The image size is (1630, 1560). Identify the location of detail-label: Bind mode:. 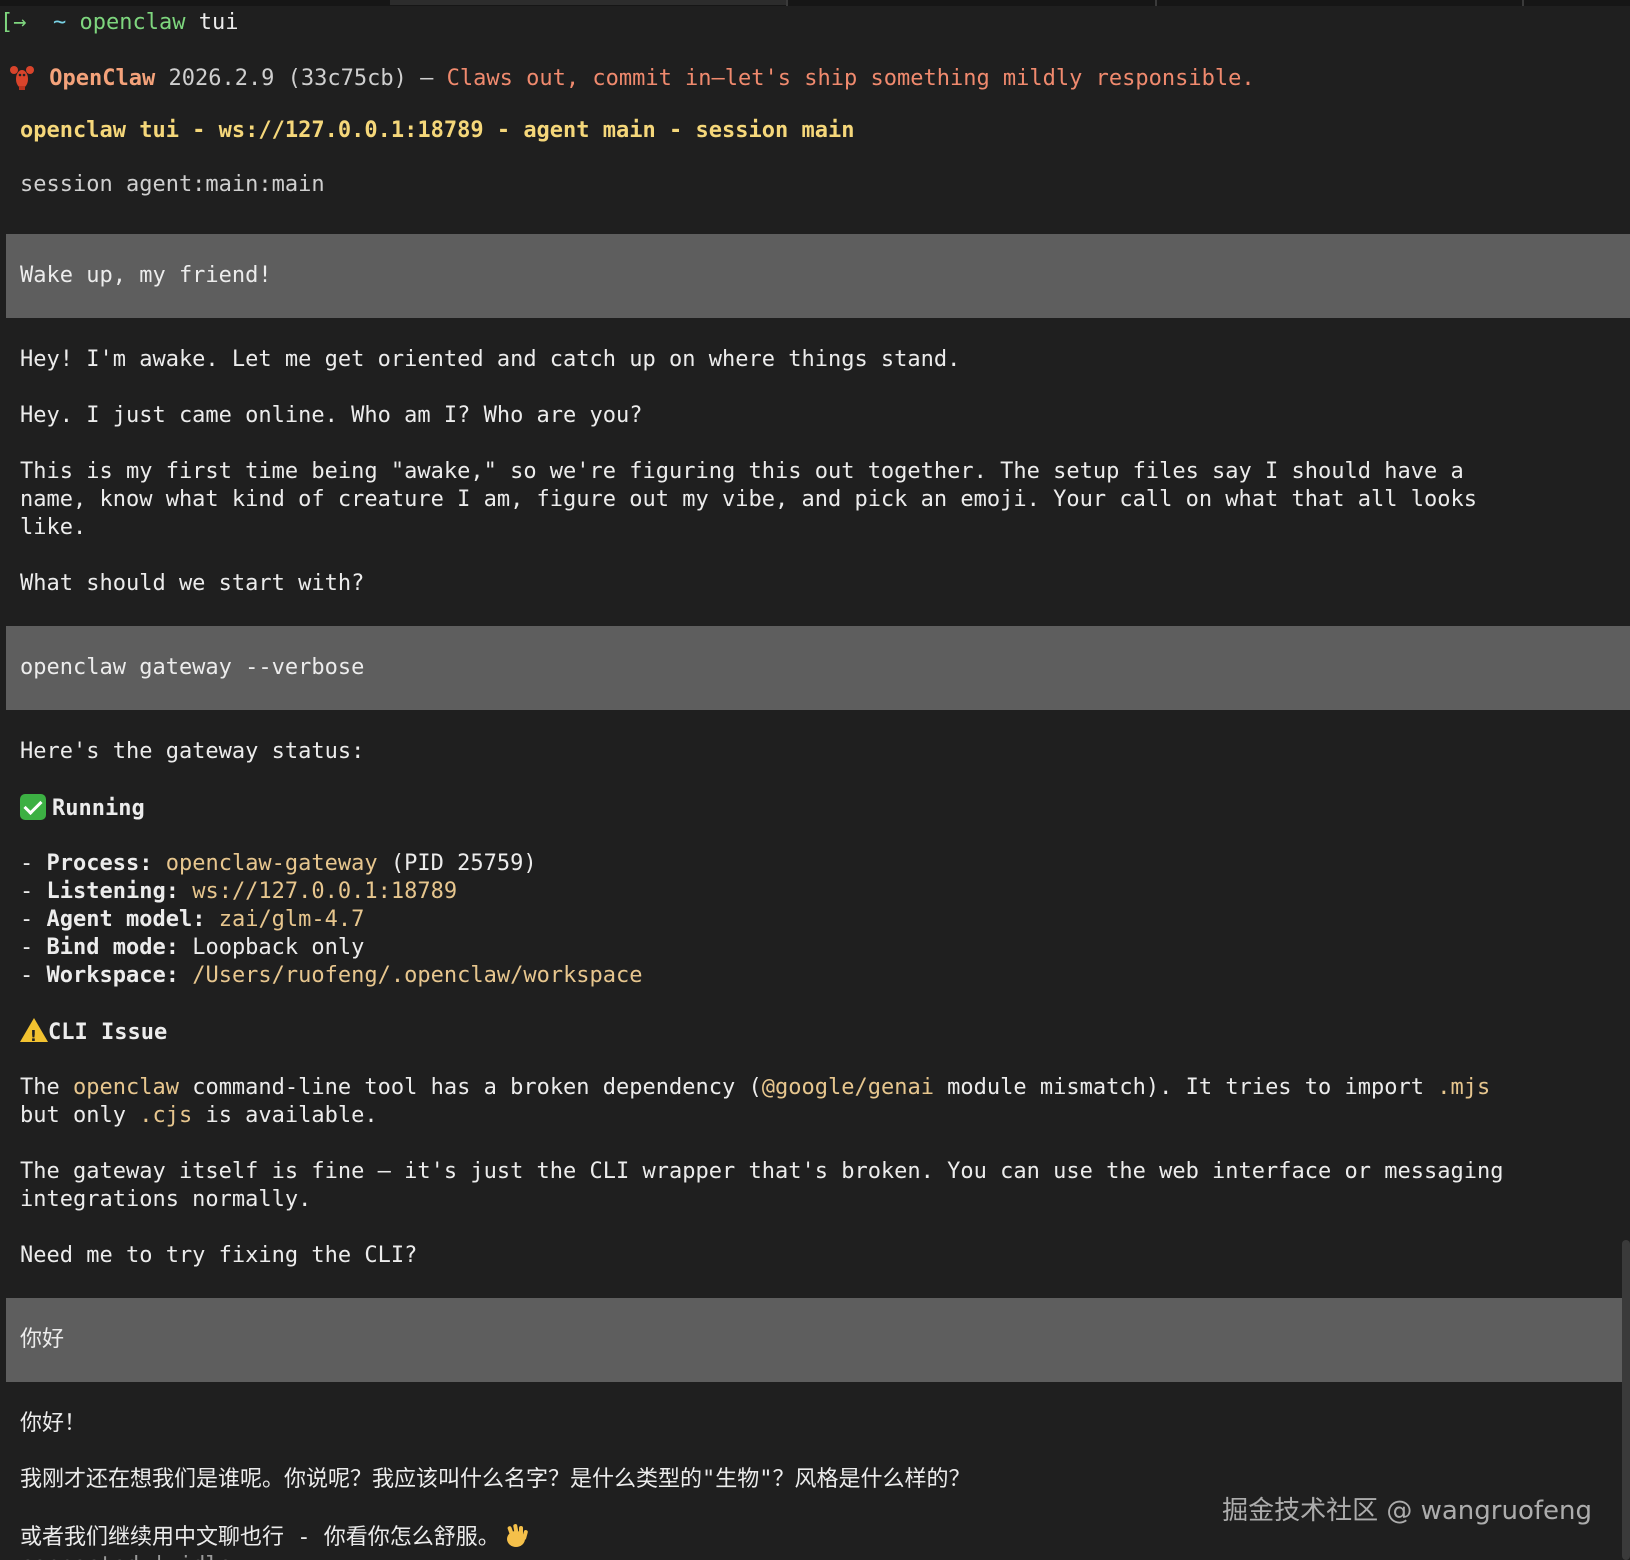
(112, 947).